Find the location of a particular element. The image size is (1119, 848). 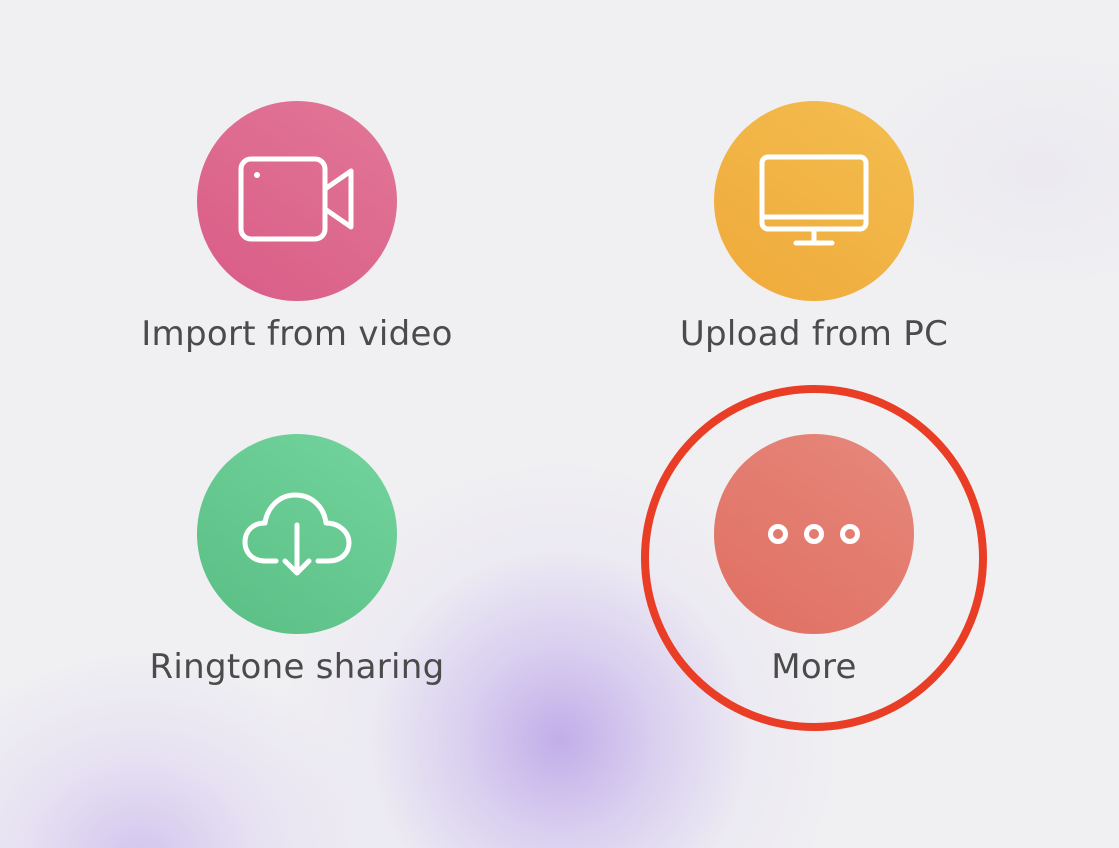

ringtone-sharing-action: Ringtone sharing is located at coordinates (297, 569).